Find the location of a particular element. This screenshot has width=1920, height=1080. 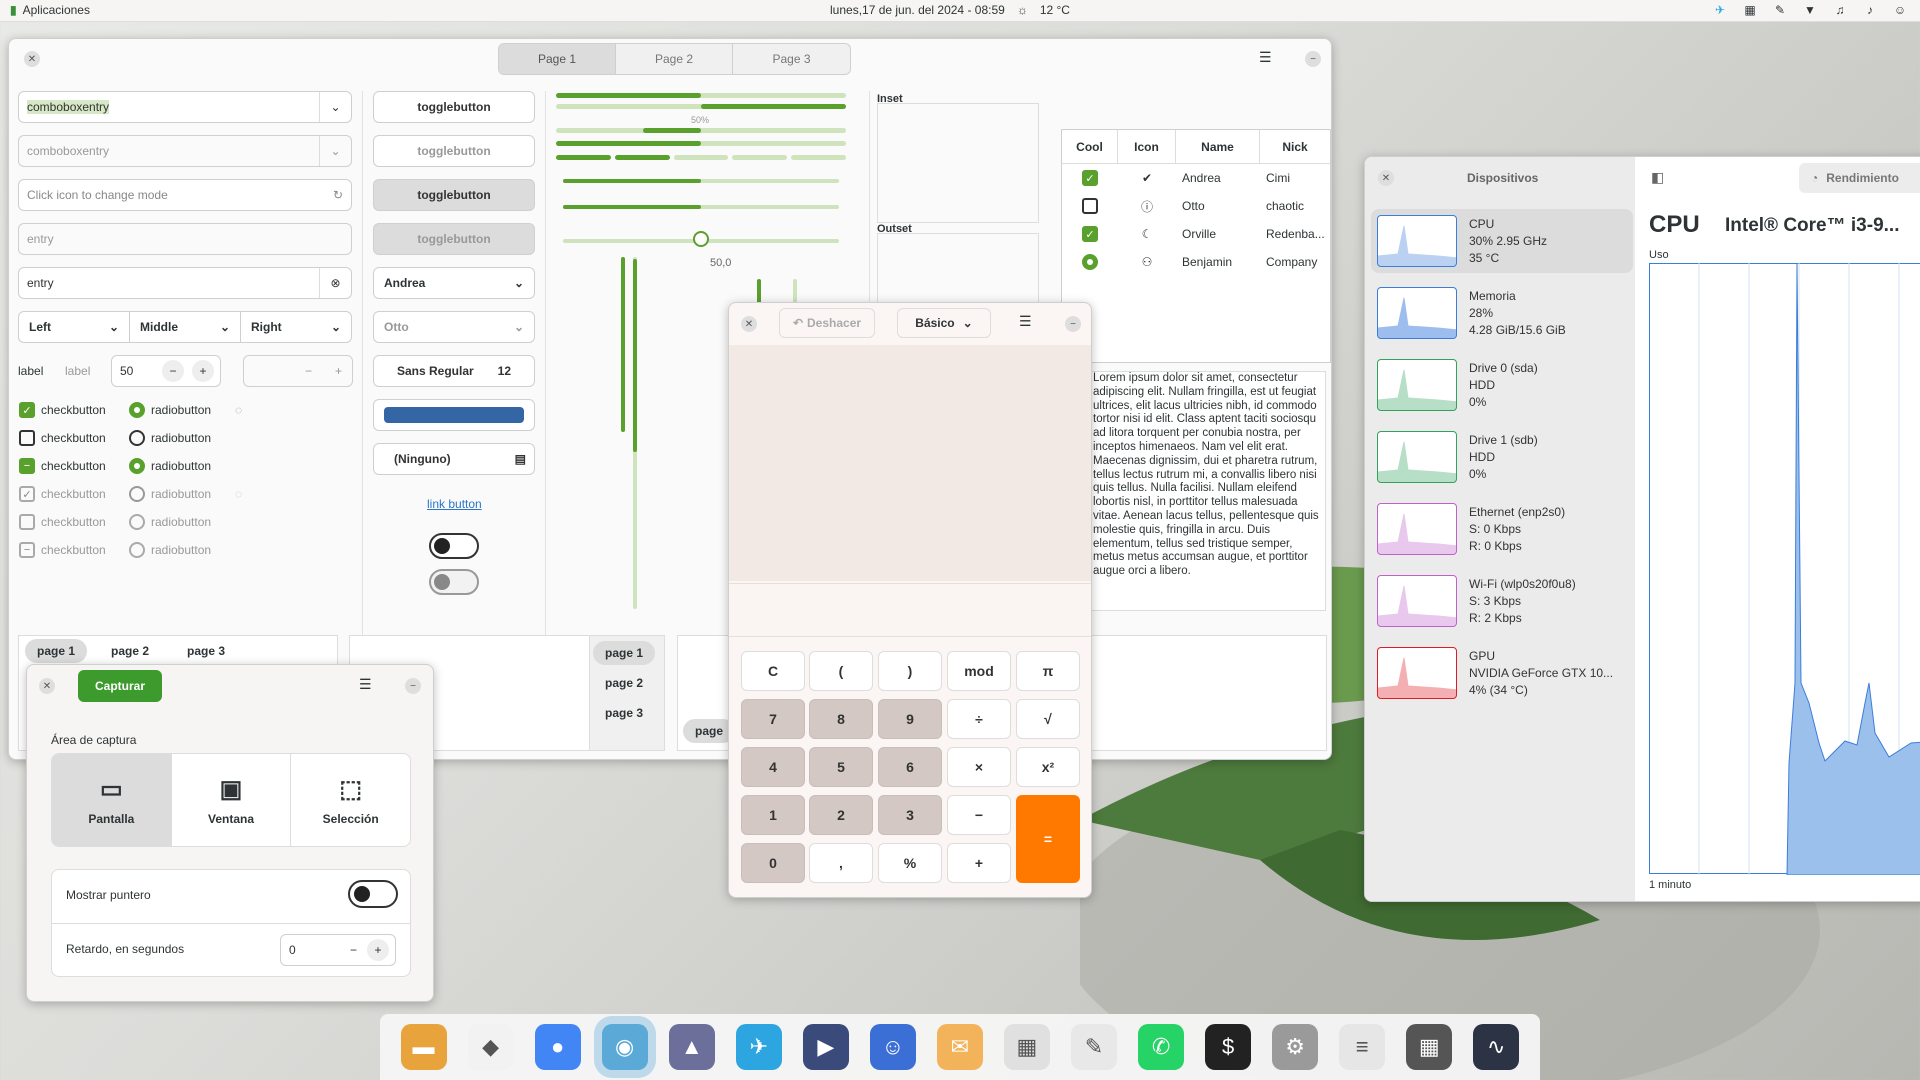

column-cool: Cool is located at coordinates (1090, 146).